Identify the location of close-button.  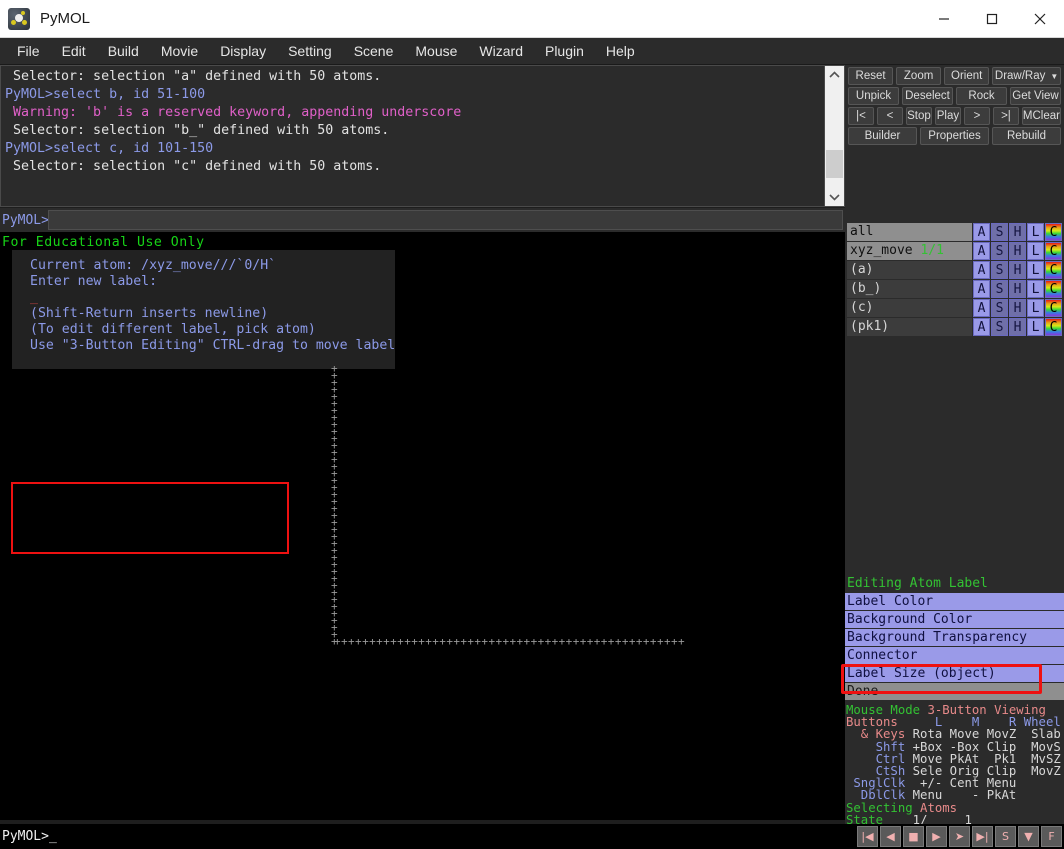
(1040, 19).